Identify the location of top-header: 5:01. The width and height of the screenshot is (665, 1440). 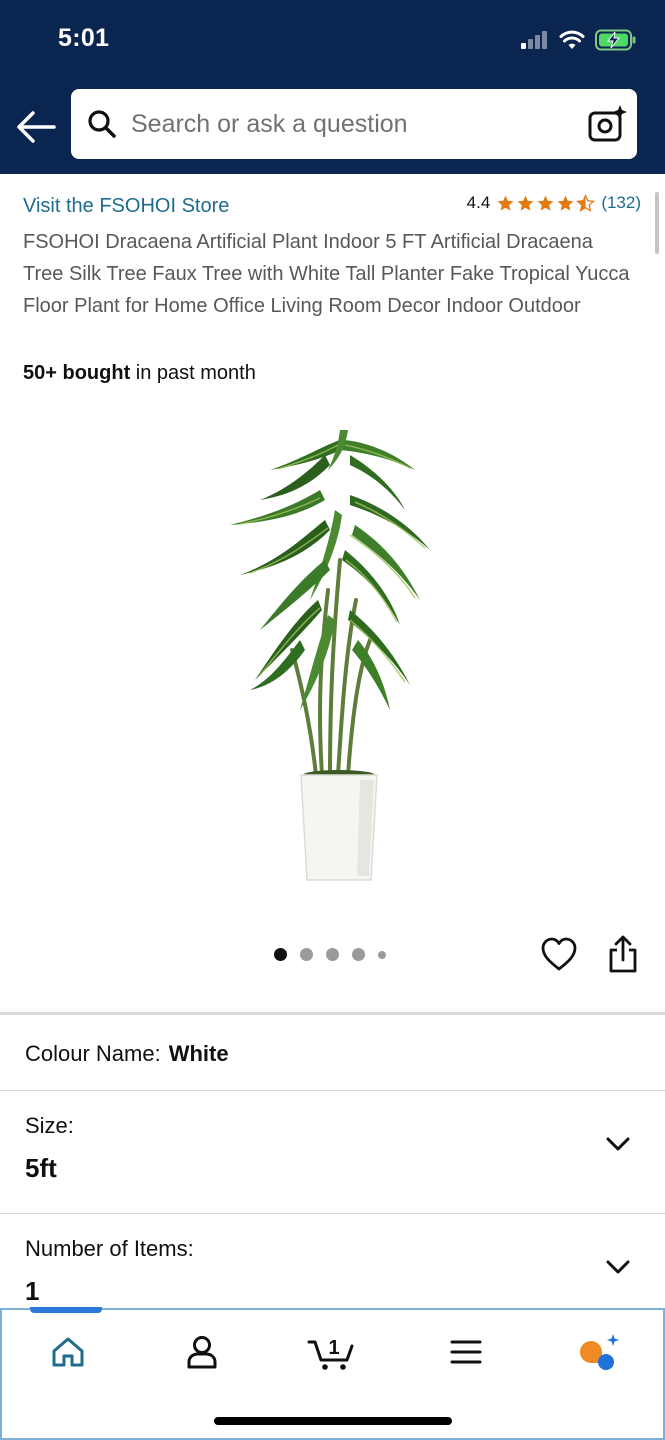
(332, 87).